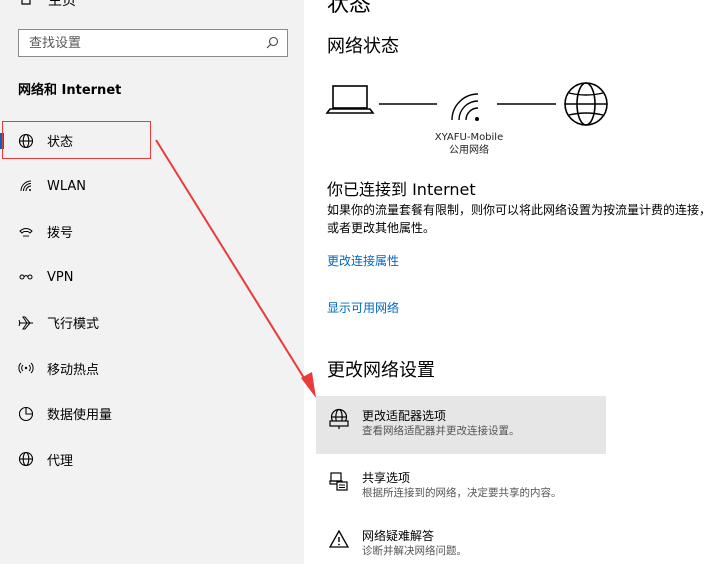 The height and width of the screenshot is (564, 720). I want to click on change-adapter-options: 更改适配器选项 查看网络适配器并更改连接设置。, so click(461, 425).